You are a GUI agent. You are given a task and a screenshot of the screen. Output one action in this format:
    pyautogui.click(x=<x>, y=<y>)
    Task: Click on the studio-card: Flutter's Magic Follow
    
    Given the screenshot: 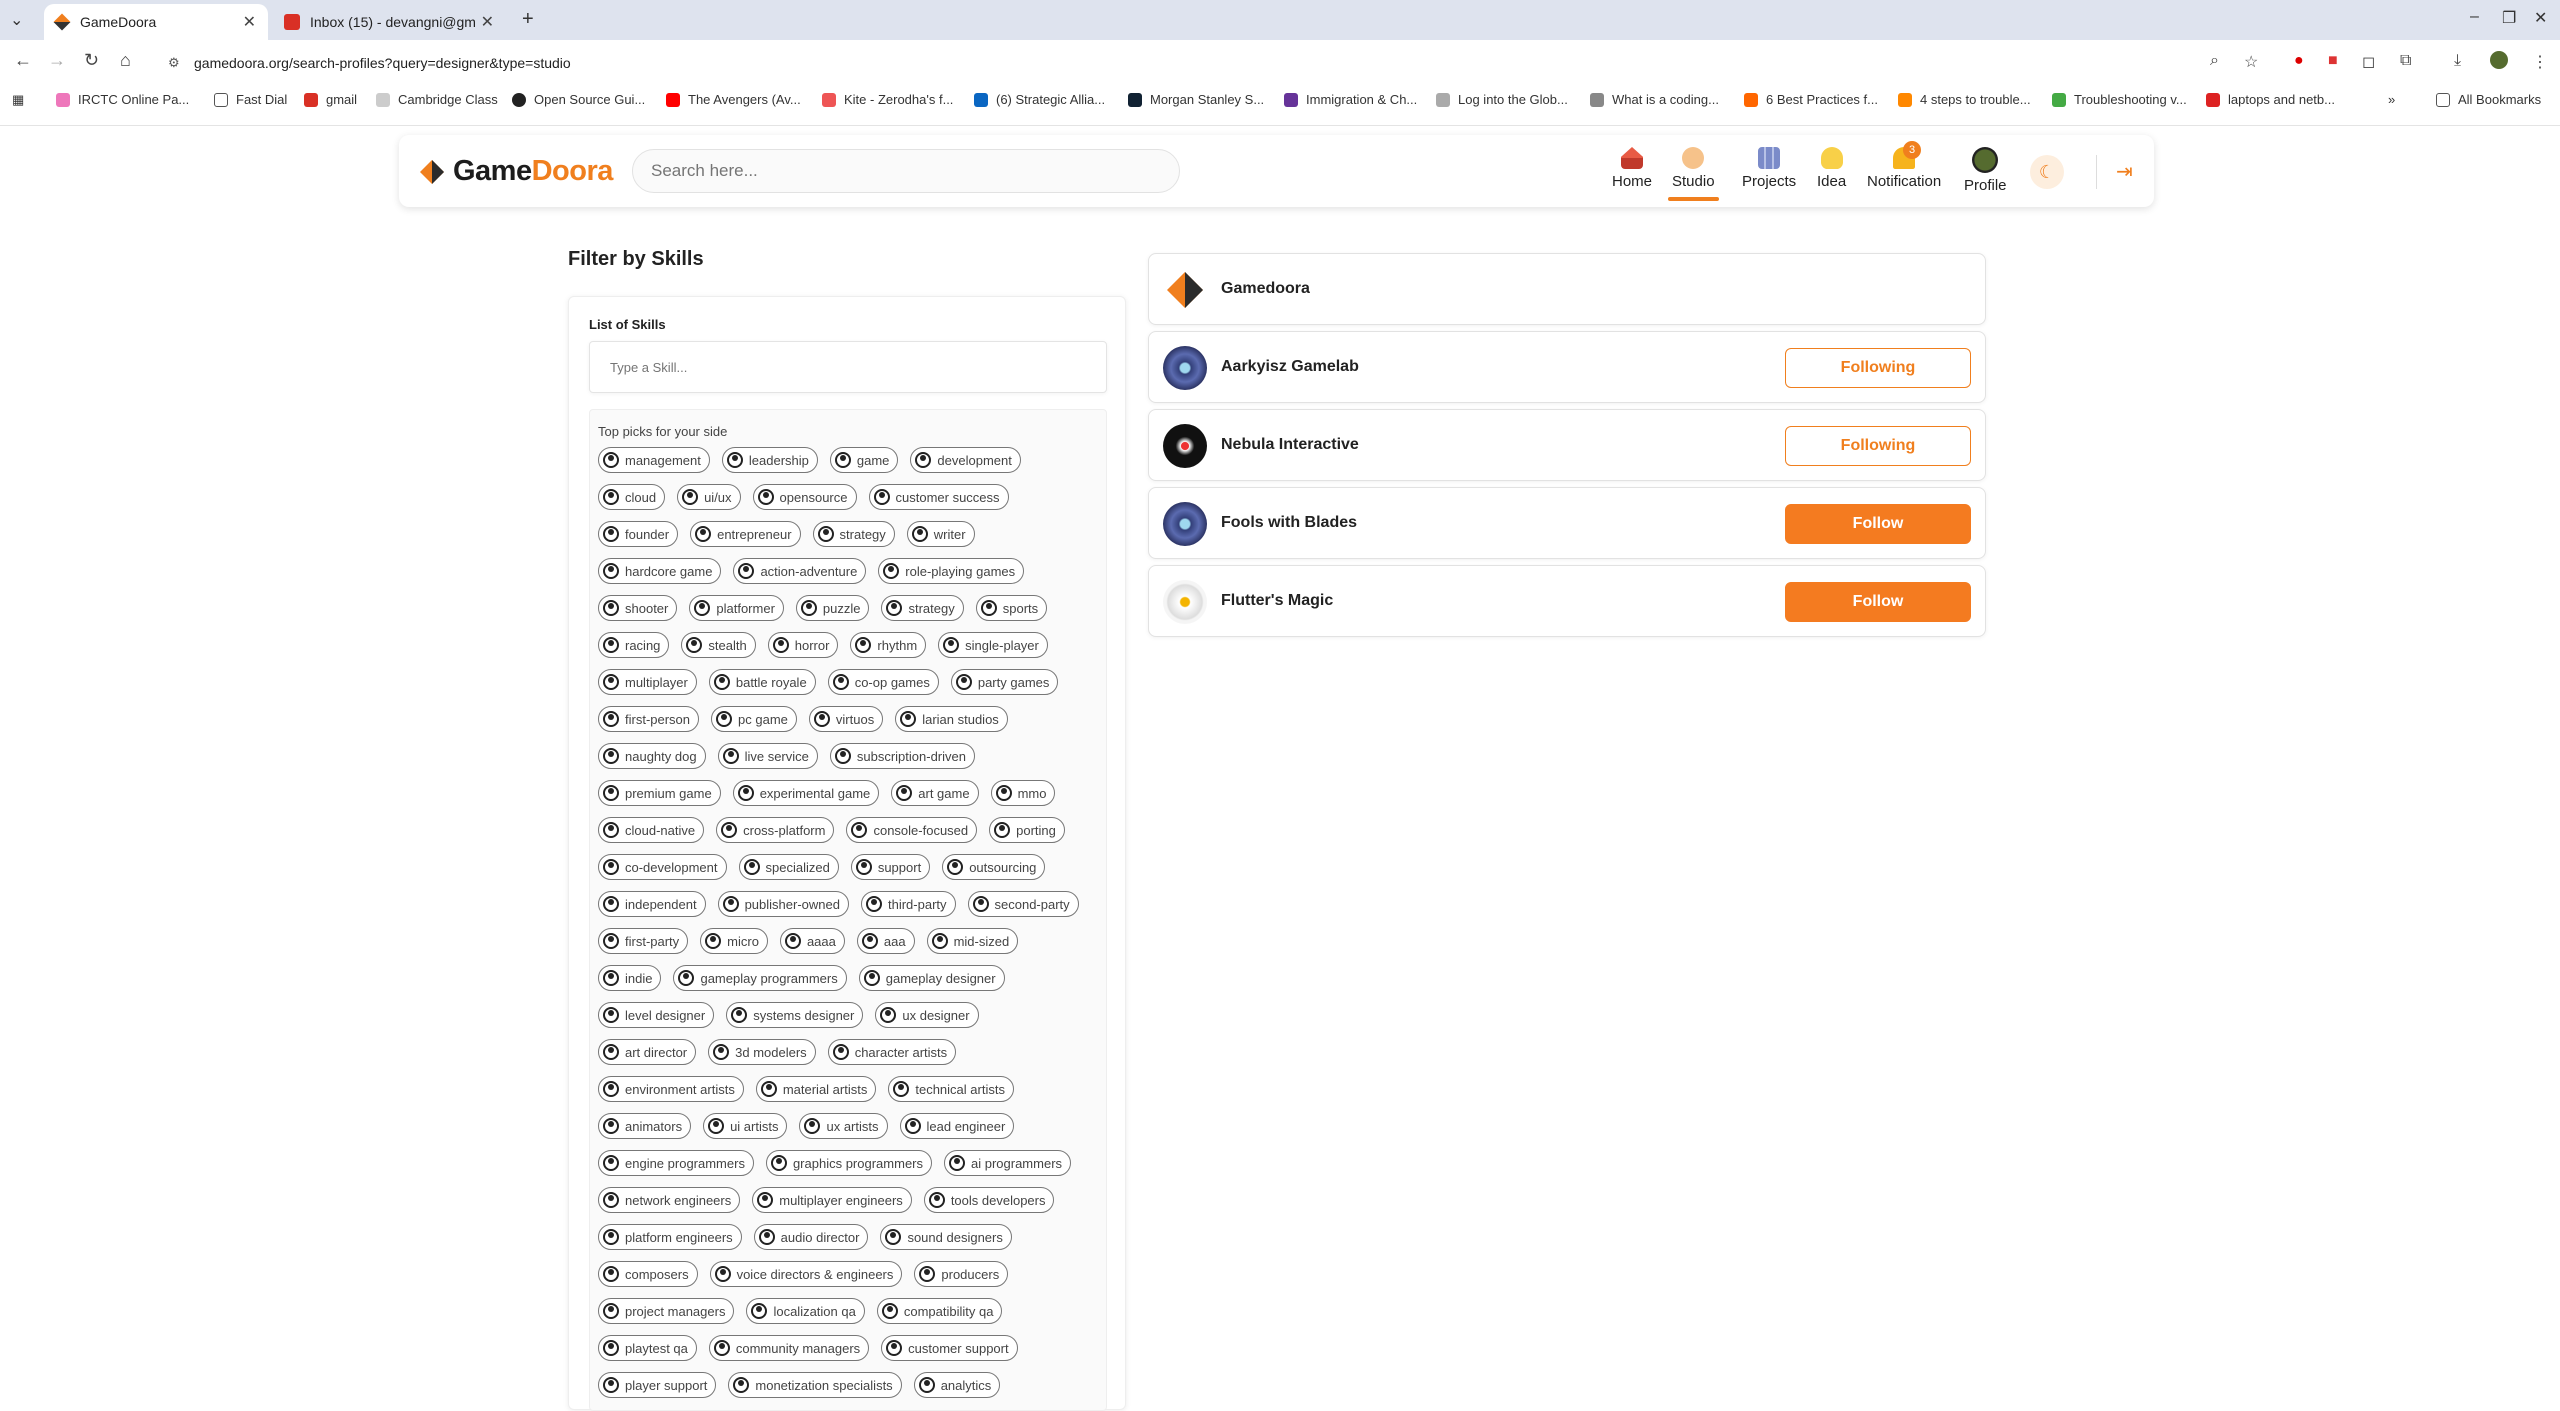 What is the action you would take?
    pyautogui.click(x=1567, y=601)
    